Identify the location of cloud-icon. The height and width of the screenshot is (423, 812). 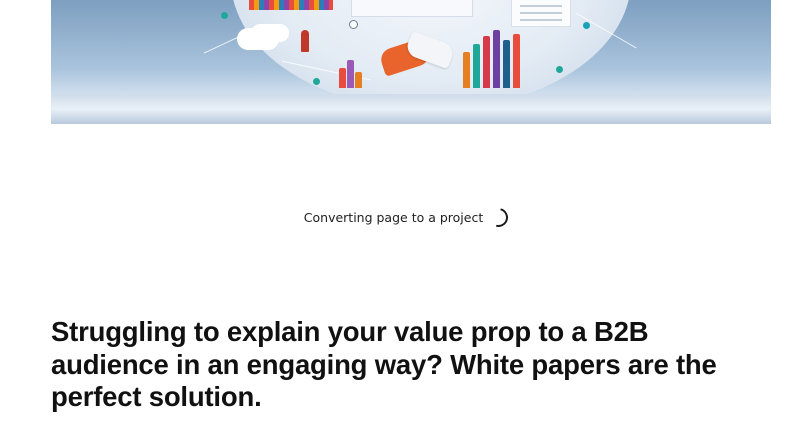
(258, 39).